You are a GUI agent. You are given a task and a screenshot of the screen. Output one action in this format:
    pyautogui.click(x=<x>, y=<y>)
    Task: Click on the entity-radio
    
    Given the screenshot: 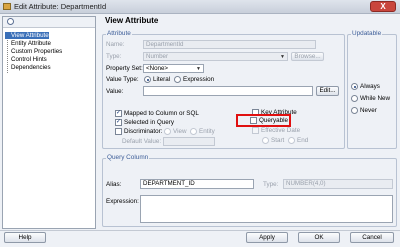 What is the action you would take?
    pyautogui.click(x=193, y=131)
    